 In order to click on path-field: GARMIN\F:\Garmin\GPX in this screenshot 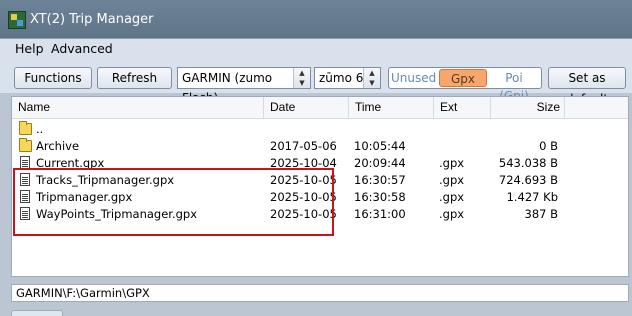, I will do `click(320, 293)`.